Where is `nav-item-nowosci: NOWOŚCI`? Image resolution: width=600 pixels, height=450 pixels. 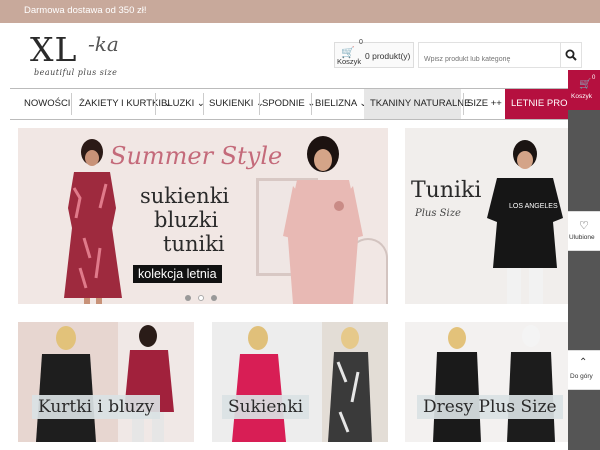
nav-item-nowosci: NOWOŚCI is located at coordinates (47, 104).